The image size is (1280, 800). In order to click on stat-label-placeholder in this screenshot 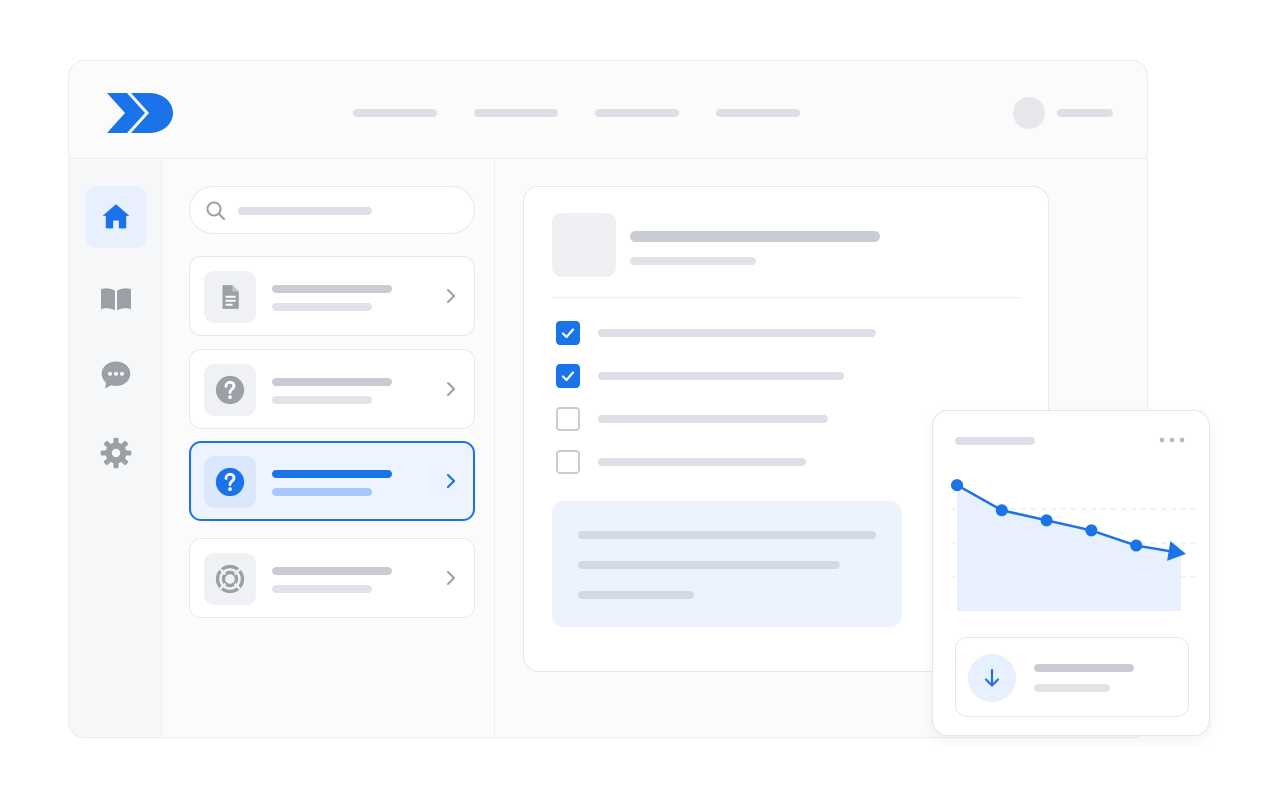, I will do `click(1072, 688)`.